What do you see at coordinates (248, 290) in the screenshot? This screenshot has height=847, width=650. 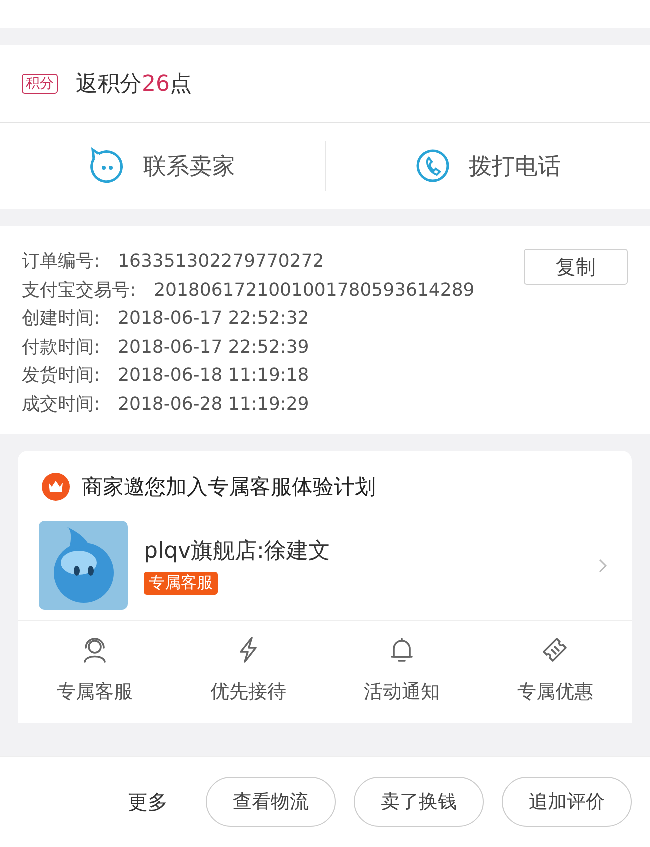 I see `order-info-line: 支付宝交易号: 2018061721001001780593614289` at bounding box center [248, 290].